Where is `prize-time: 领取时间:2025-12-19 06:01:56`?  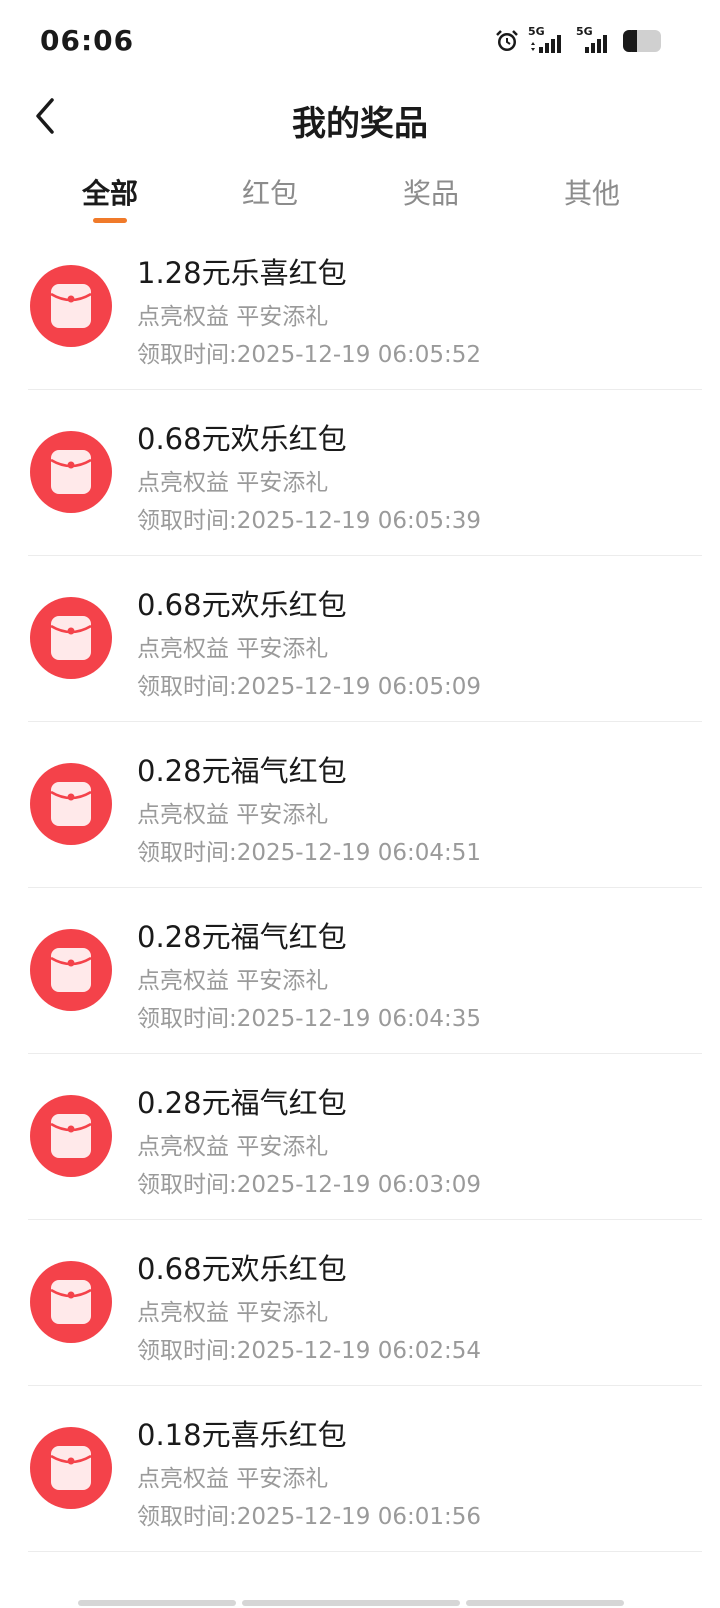
prize-time: 领取时间:2025-12-19 06:01:56 is located at coordinates (309, 1517).